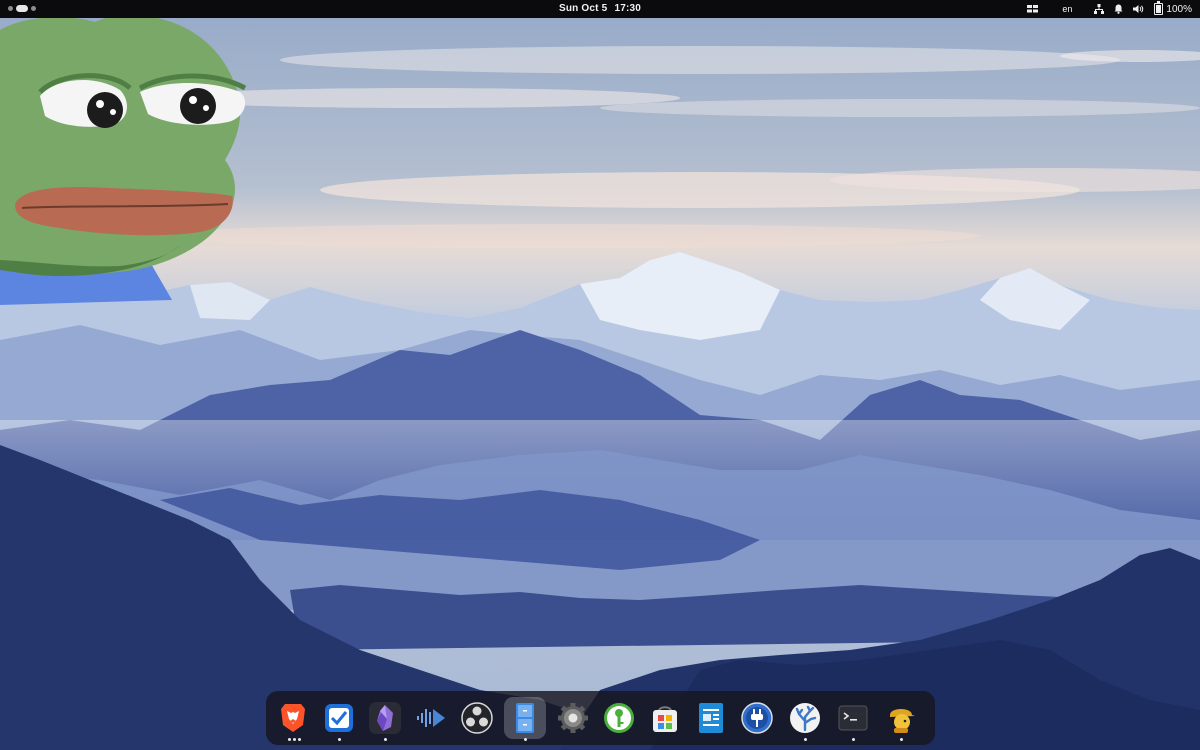 This screenshot has width=1200, height=750. I want to click on brave-lion-icon, so click(293, 718).